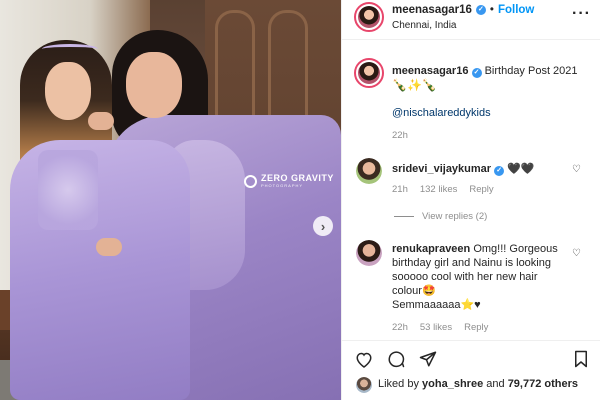 The width and height of the screenshot is (600, 400). Describe the element at coordinates (400, 327) in the screenshot. I see `comment-time: 22h` at that location.